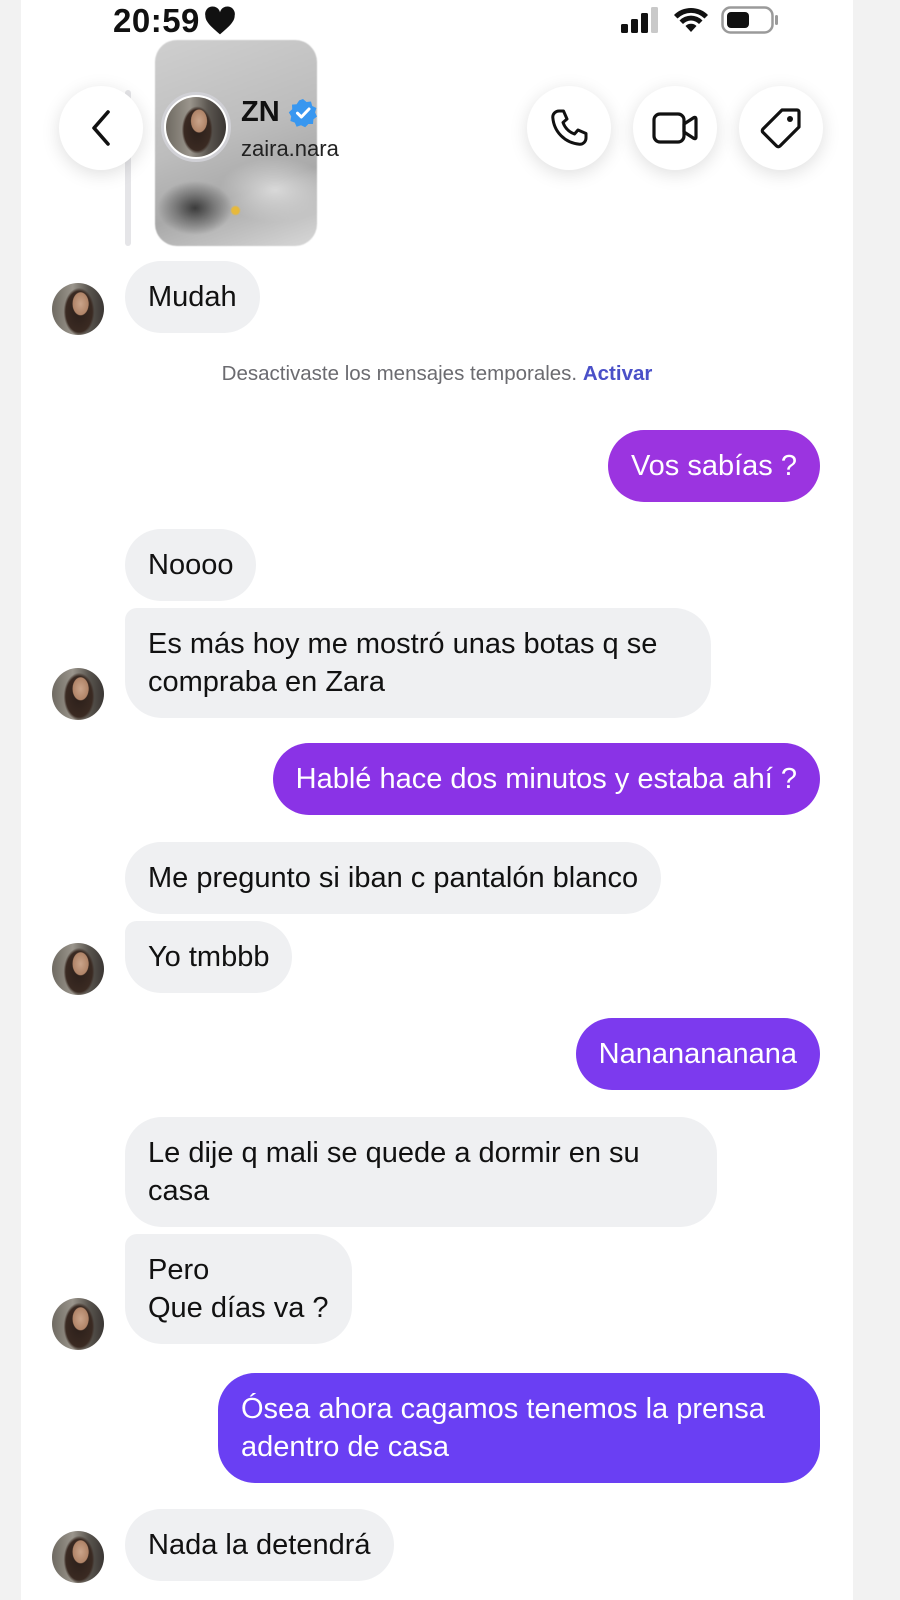 Image resolution: width=900 pixels, height=1600 pixels. What do you see at coordinates (876, 800) in the screenshot?
I see `right-margin` at bounding box center [876, 800].